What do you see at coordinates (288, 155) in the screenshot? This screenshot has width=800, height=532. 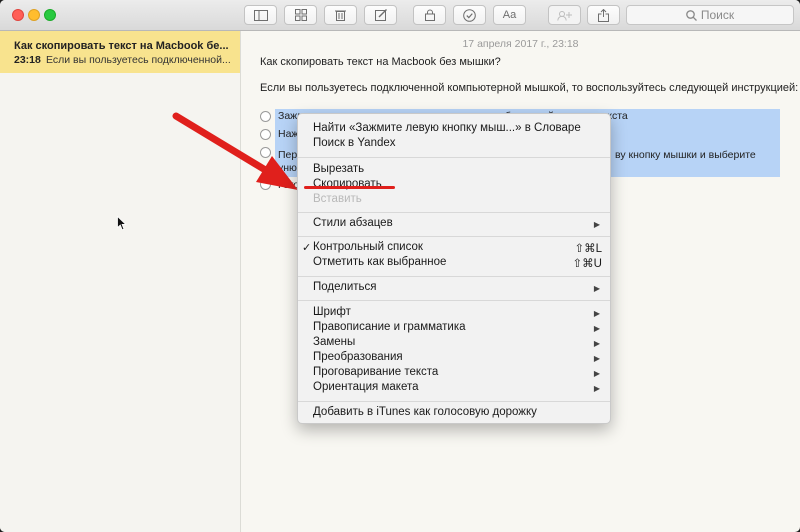 I see `checklist-item: Пер` at bounding box center [288, 155].